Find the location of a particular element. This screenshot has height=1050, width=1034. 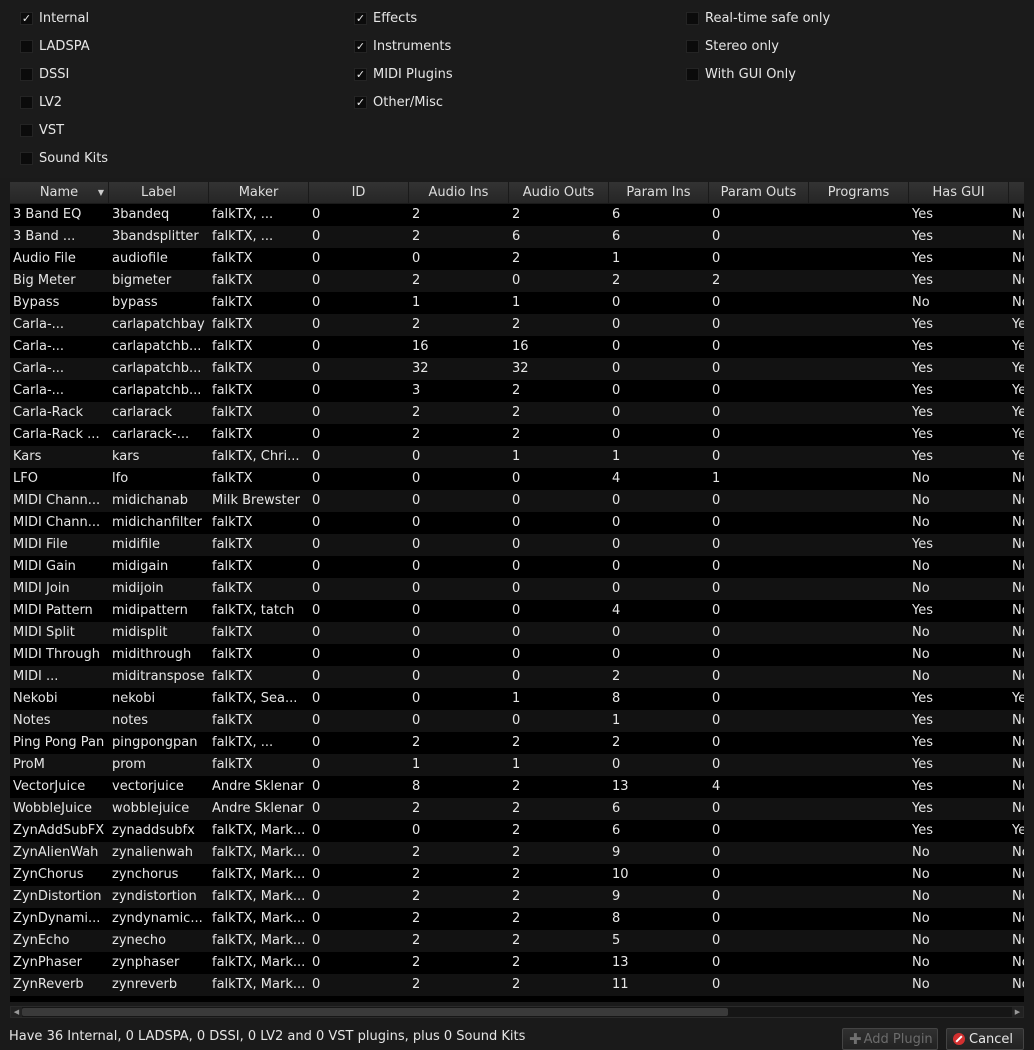

filter-checkbox: VST is located at coordinates (64, 130).